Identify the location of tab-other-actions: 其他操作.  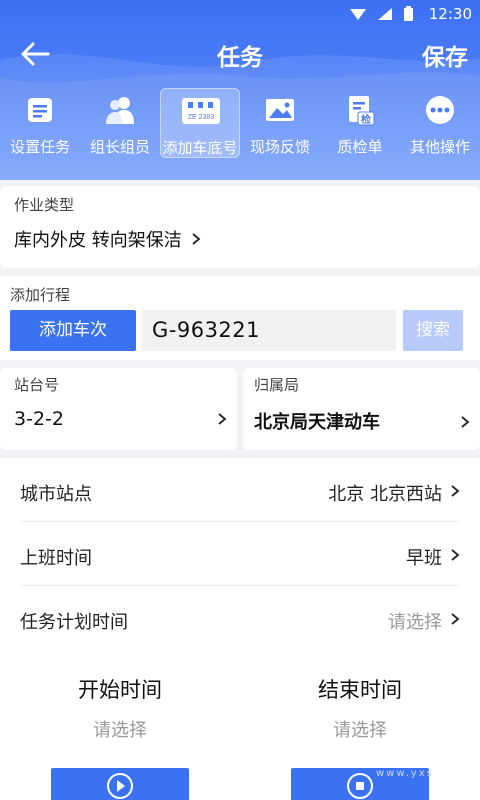
(440, 123).